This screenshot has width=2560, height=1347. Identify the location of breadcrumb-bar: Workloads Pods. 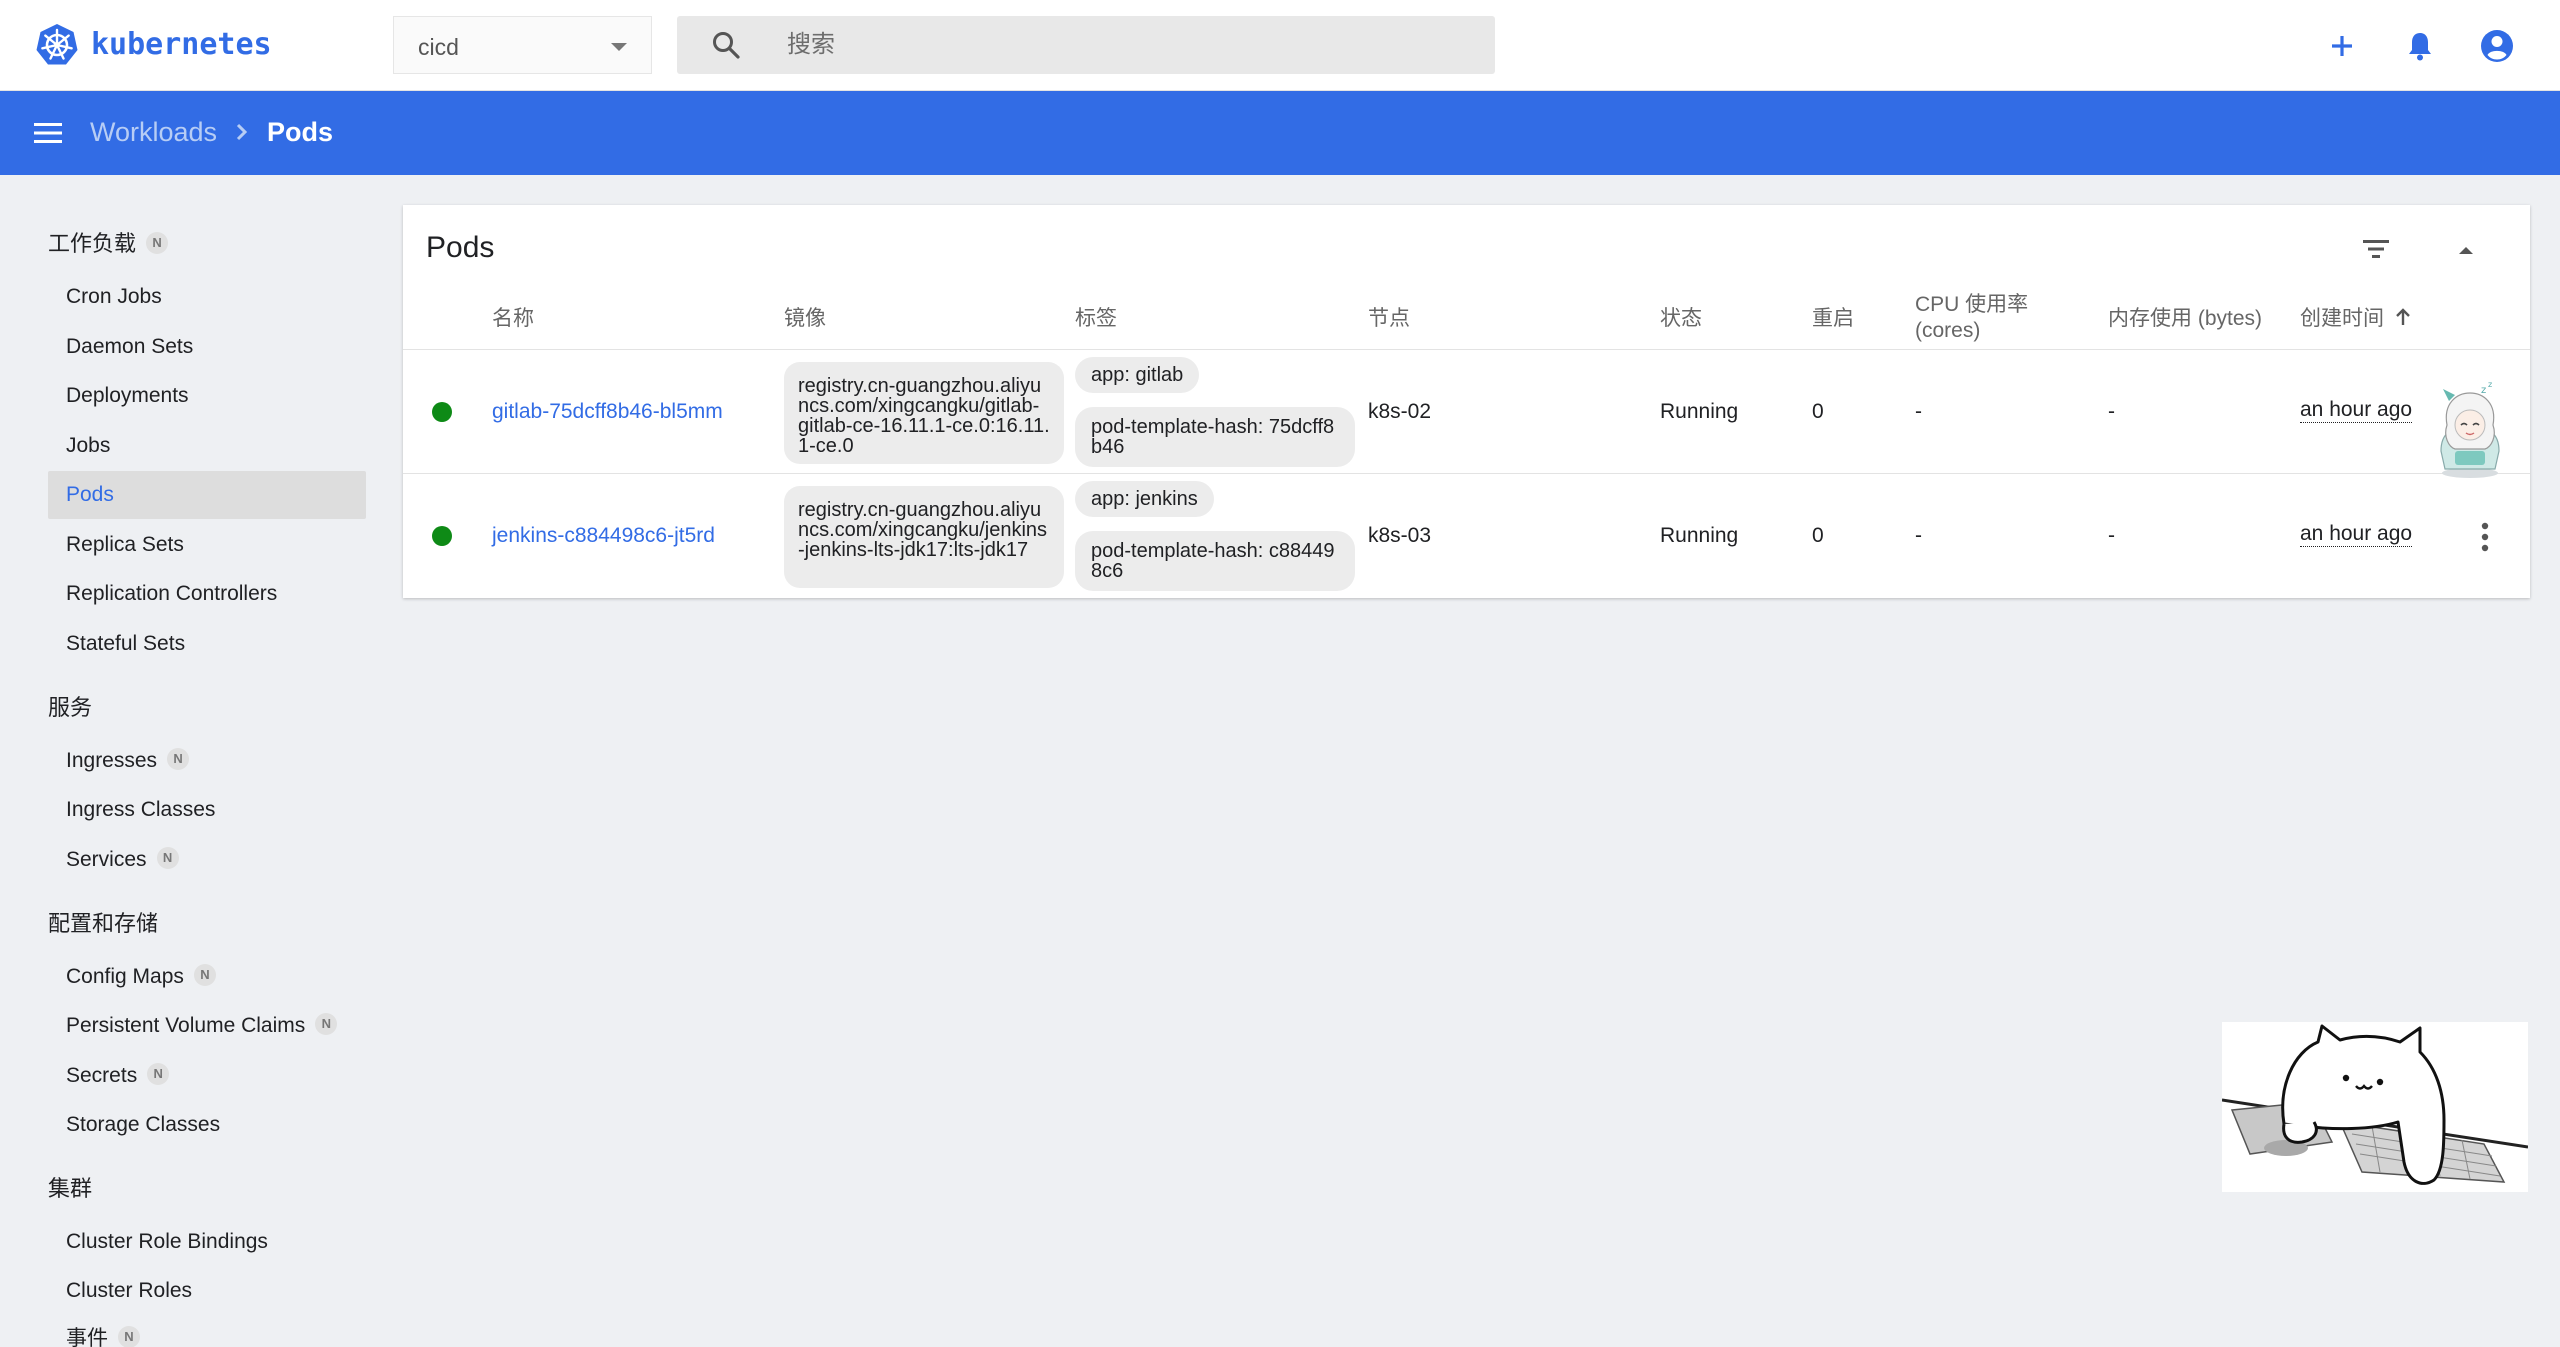
(1280, 133).